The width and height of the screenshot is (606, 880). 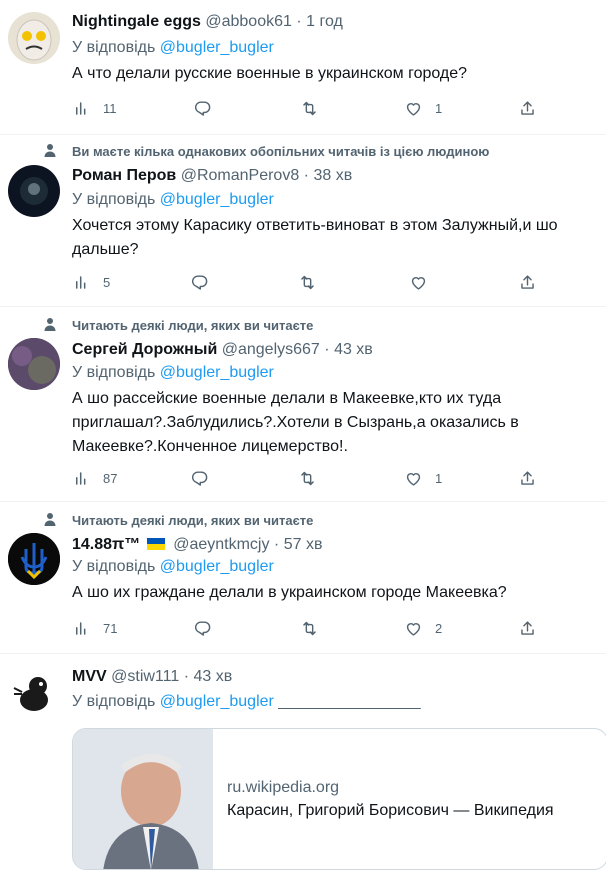 What do you see at coordinates (136, 21) in the screenshot?
I see `display-name: Nightingale eggs` at bounding box center [136, 21].